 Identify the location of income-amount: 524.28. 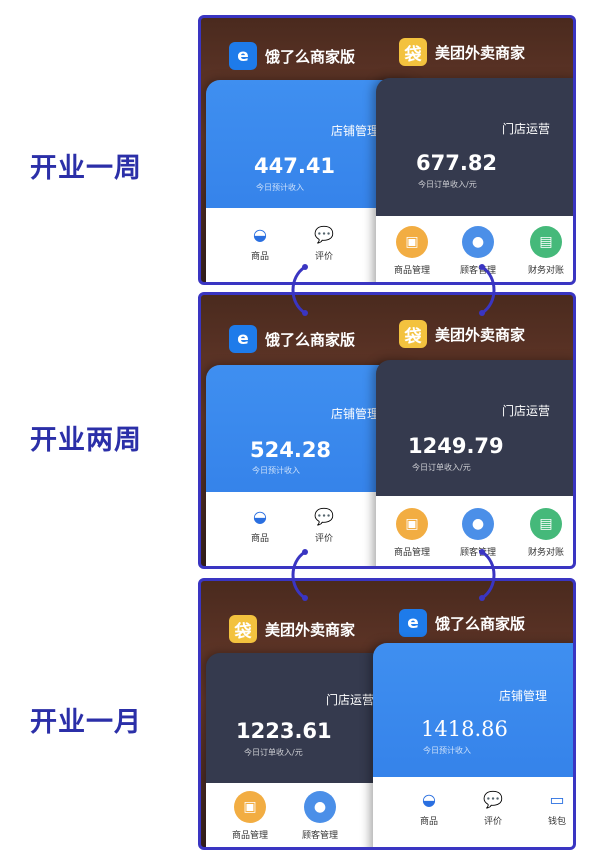
(291, 450).